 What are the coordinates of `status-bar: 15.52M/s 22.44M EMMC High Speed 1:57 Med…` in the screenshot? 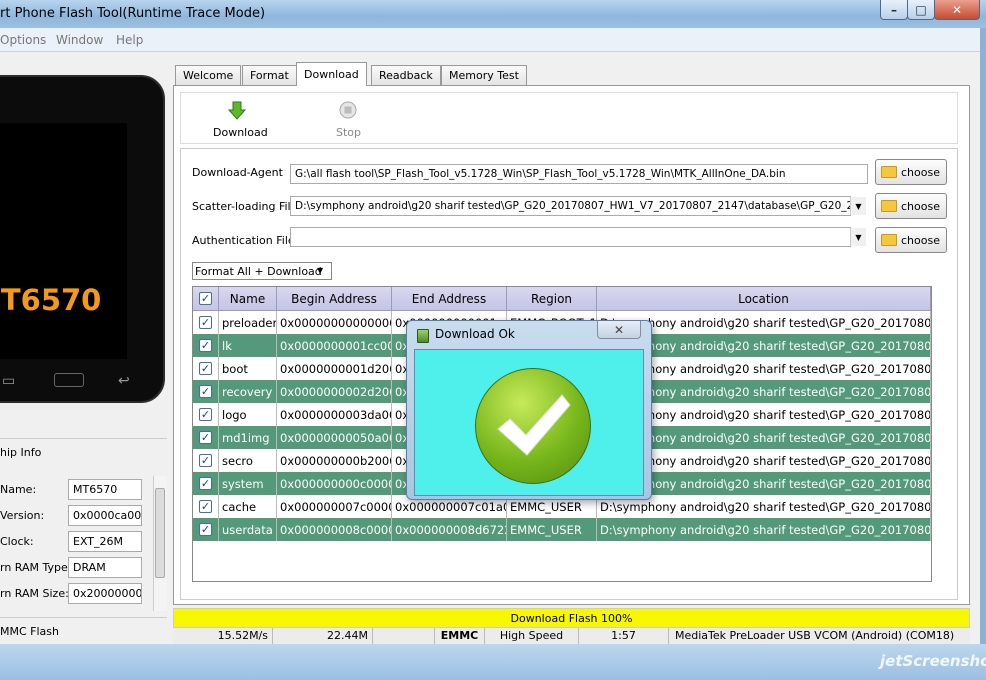 It's located at (571, 636).